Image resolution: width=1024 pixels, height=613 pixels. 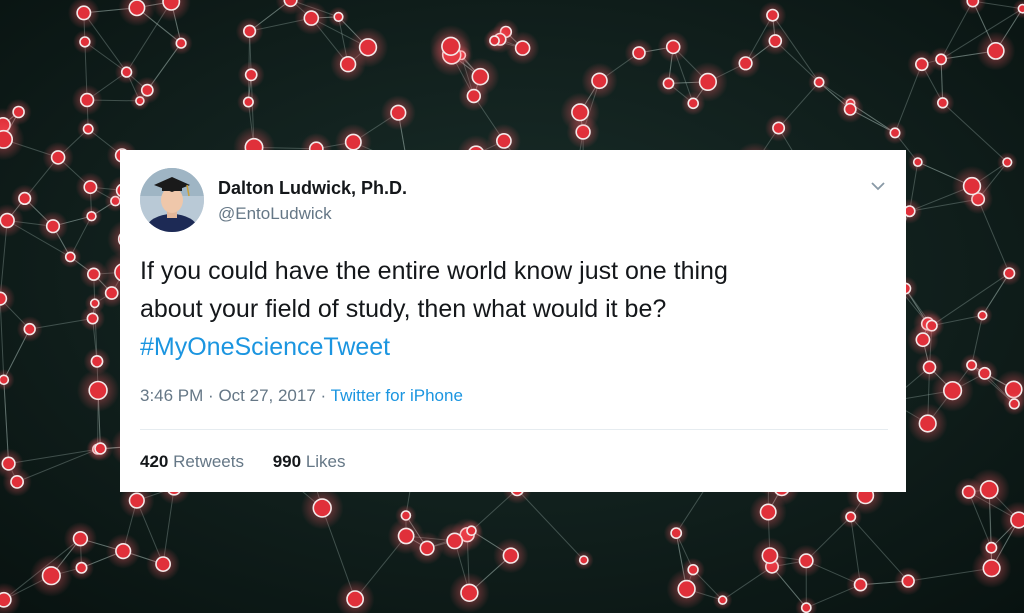 What do you see at coordinates (208, 461) in the screenshot?
I see `retweets-label: Retweets` at bounding box center [208, 461].